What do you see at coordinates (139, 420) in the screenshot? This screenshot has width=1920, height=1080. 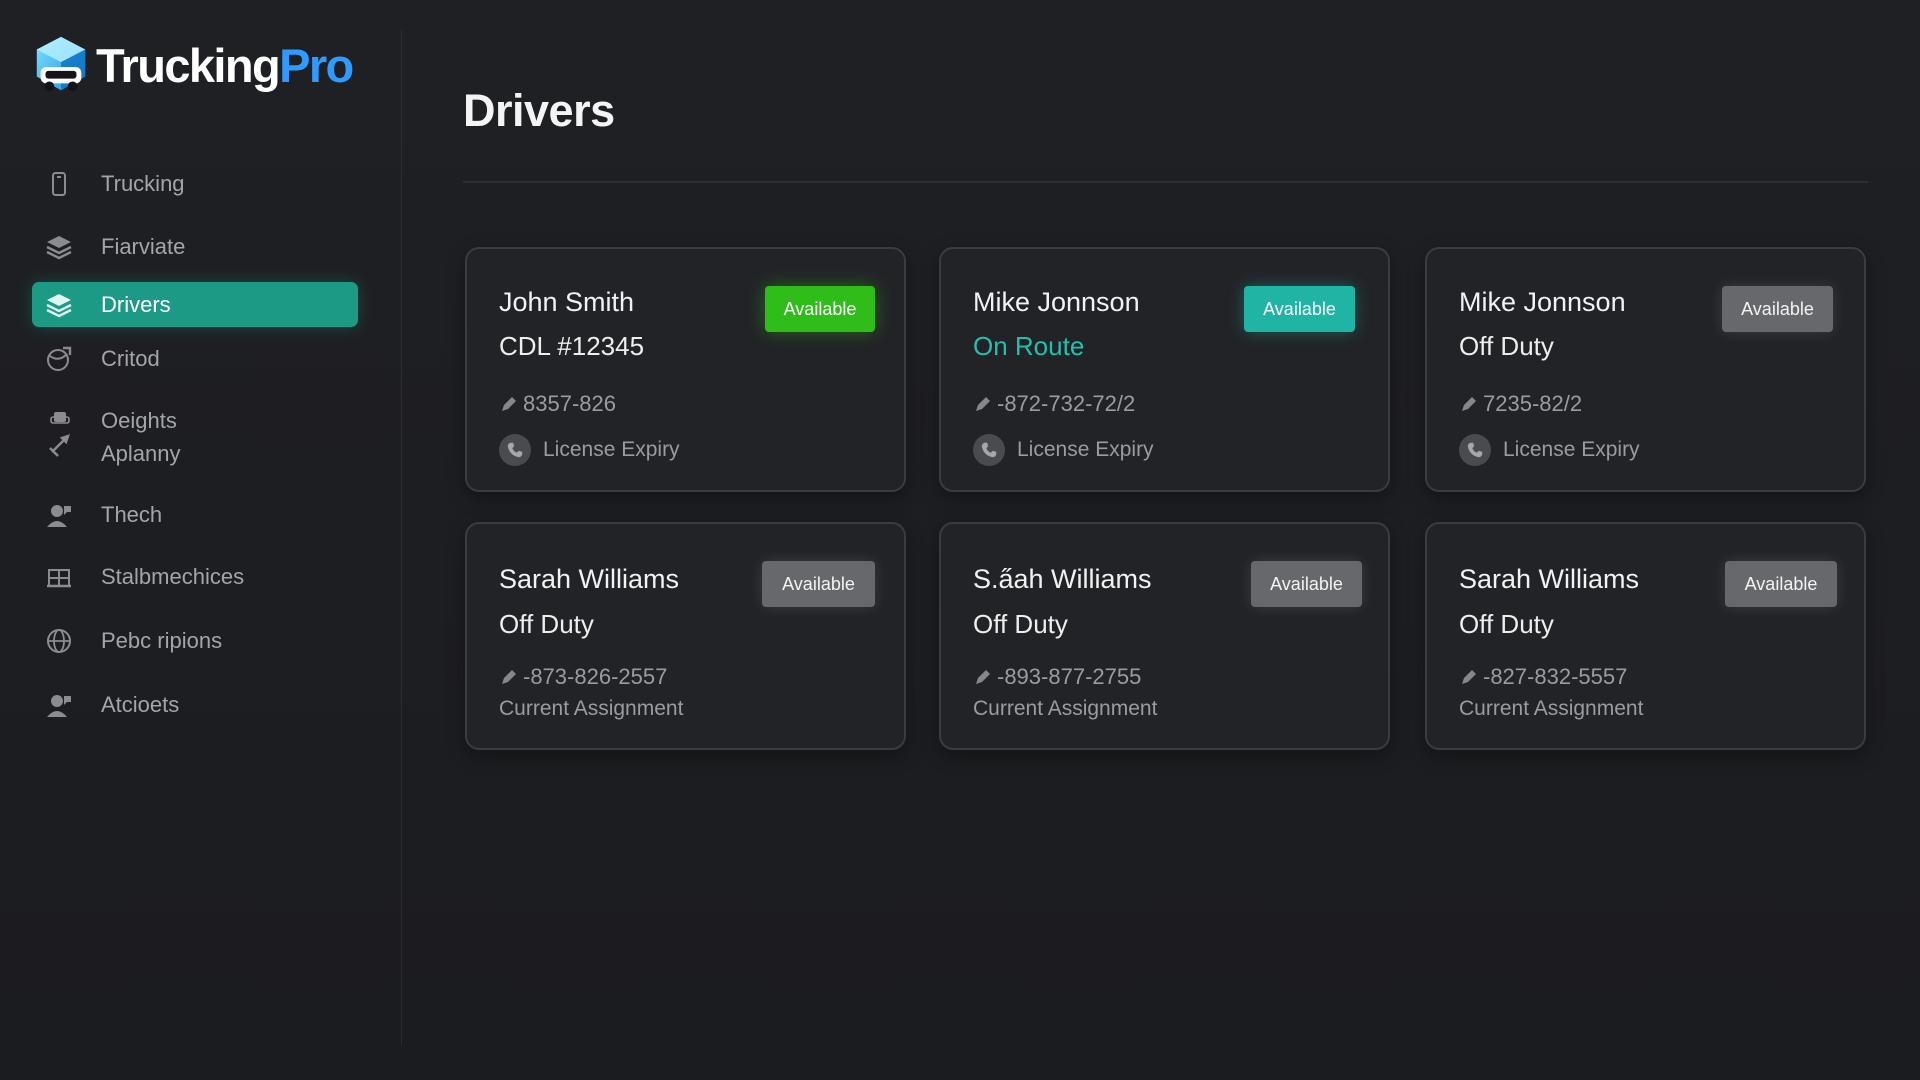 I see `sidebar-item-label: Oeights` at bounding box center [139, 420].